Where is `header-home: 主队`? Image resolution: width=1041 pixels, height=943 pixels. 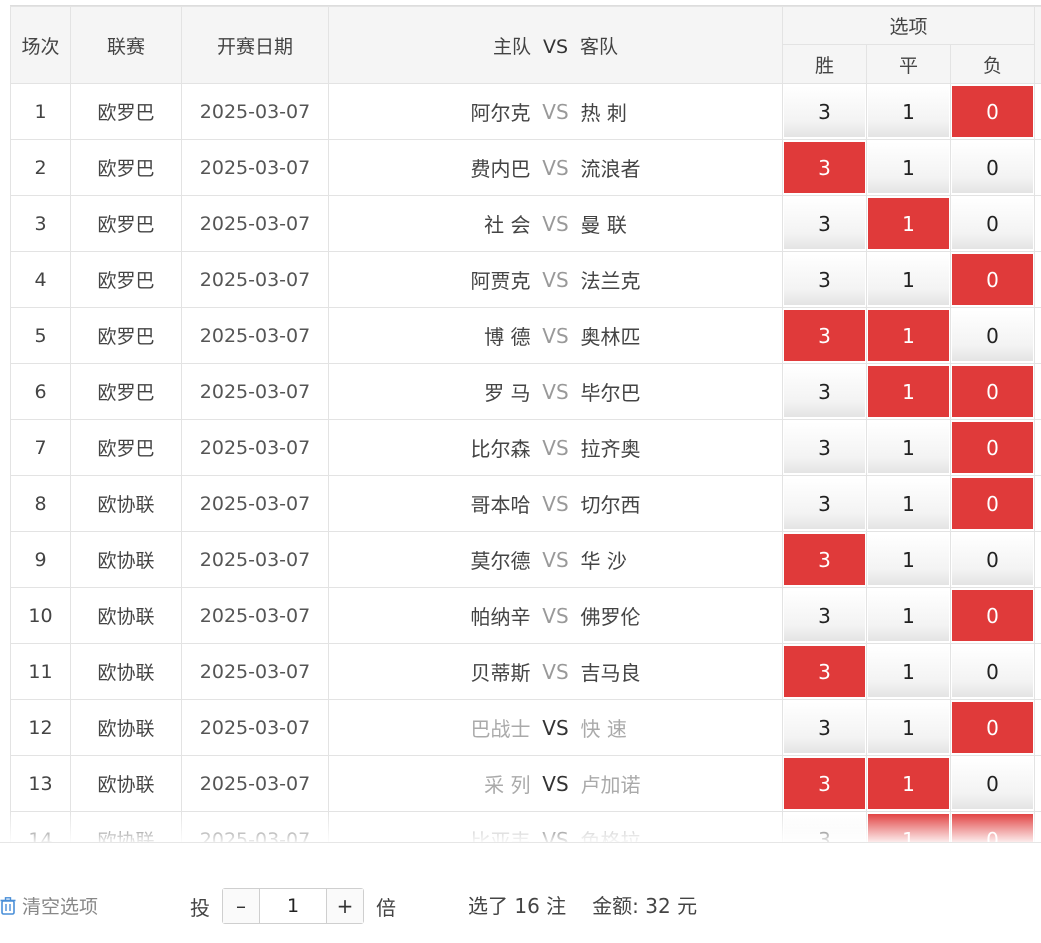
header-home: 主队 is located at coordinates (511, 46).